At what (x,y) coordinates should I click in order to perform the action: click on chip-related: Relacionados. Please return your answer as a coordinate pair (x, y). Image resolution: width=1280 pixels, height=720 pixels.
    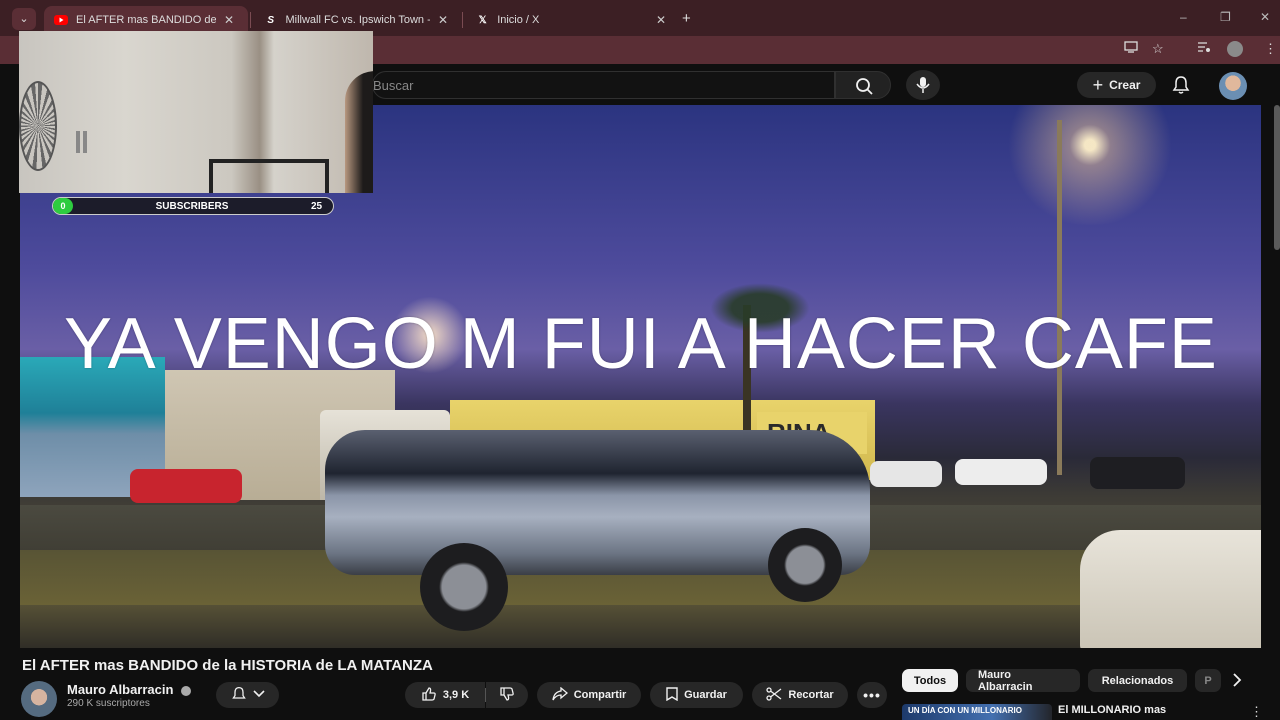
    Looking at the image, I should click on (1137, 680).